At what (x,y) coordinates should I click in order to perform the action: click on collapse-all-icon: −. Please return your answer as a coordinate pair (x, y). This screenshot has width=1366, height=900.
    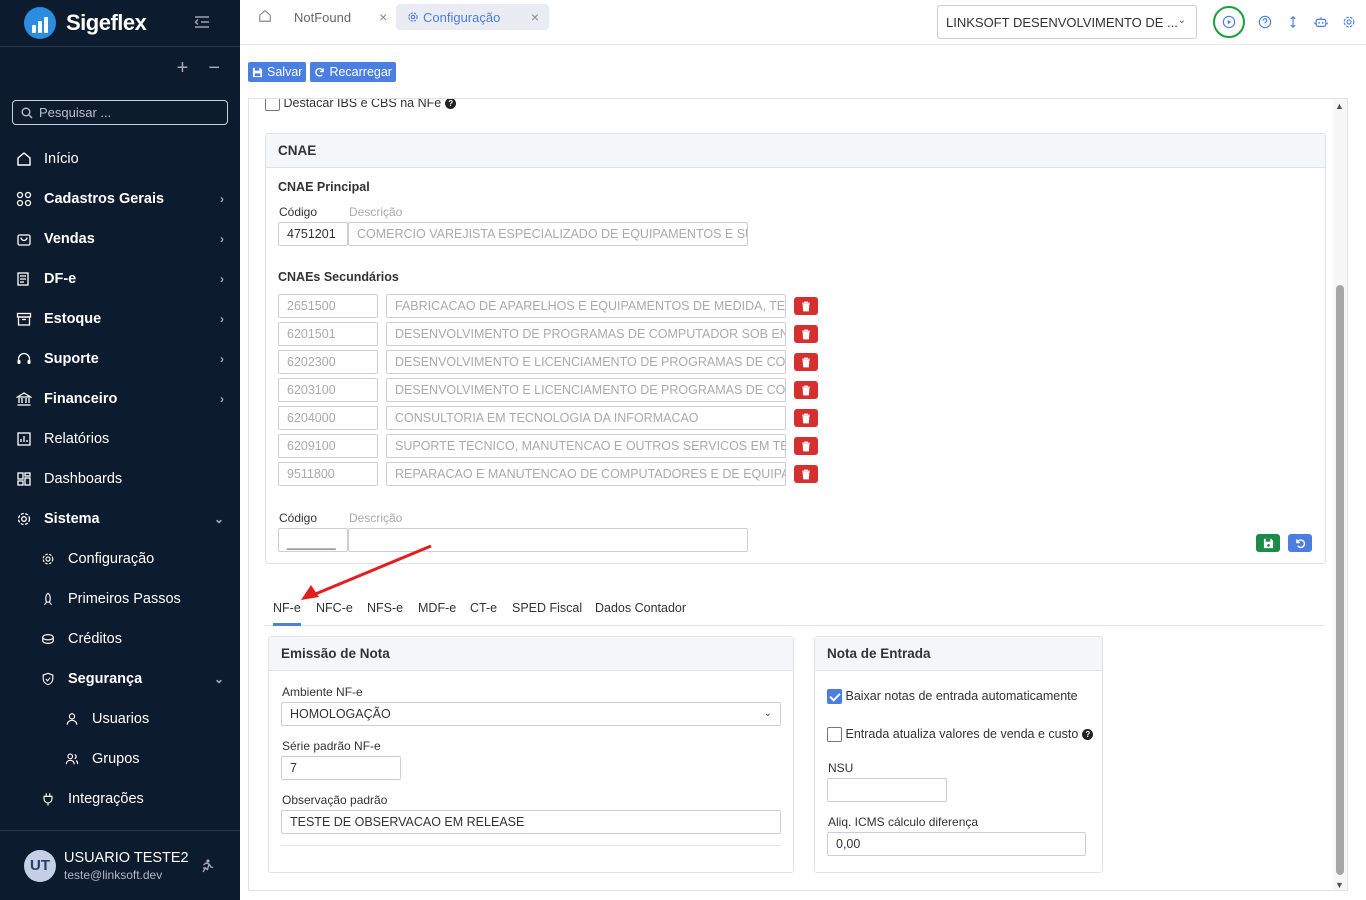
    Looking at the image, I should click on (214, 68).